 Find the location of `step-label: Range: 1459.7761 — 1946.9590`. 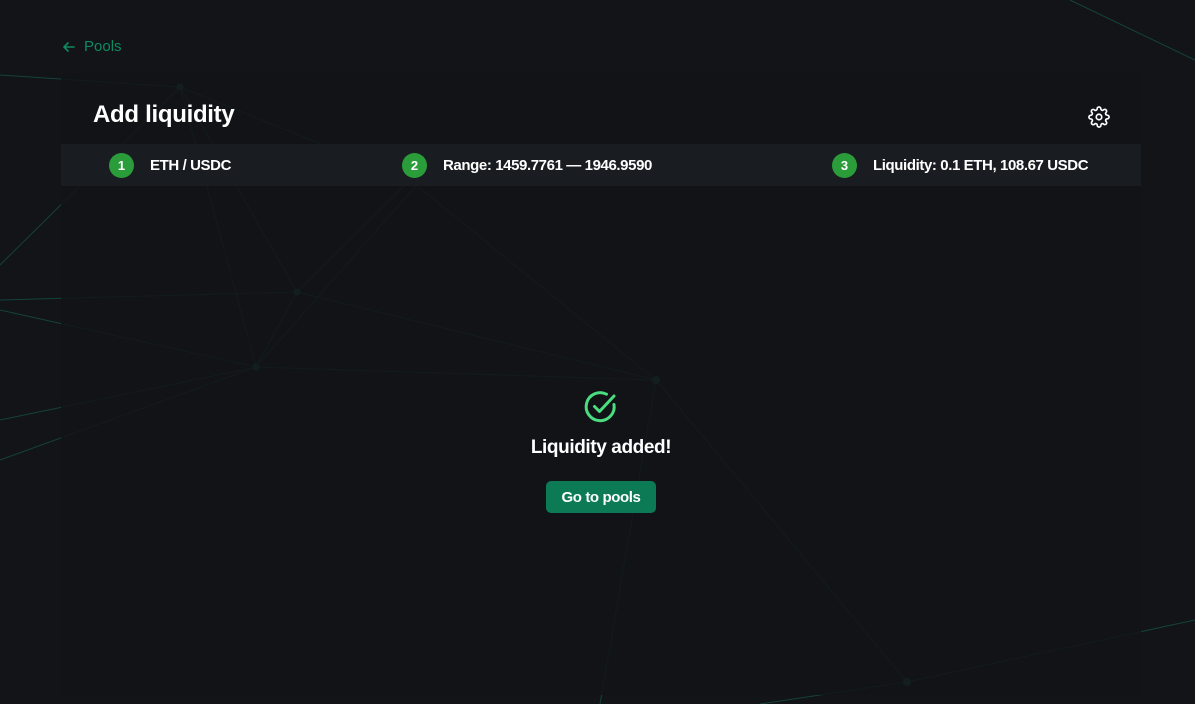

step-label: Range: 1459.7761 — 1946.9590 is located at coordinates (547, 165).